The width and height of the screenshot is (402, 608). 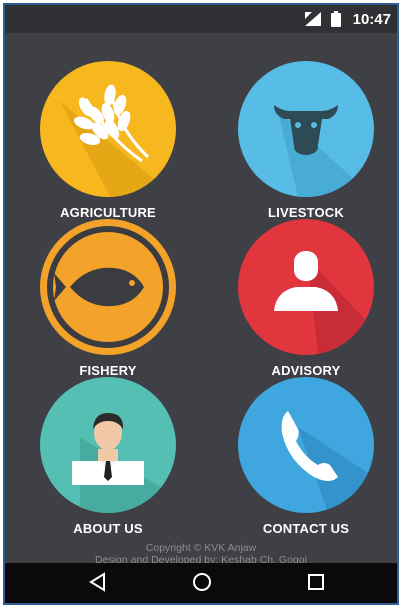 I want to click on about-us-label: ABOUT US, so click(x=108, y=528).